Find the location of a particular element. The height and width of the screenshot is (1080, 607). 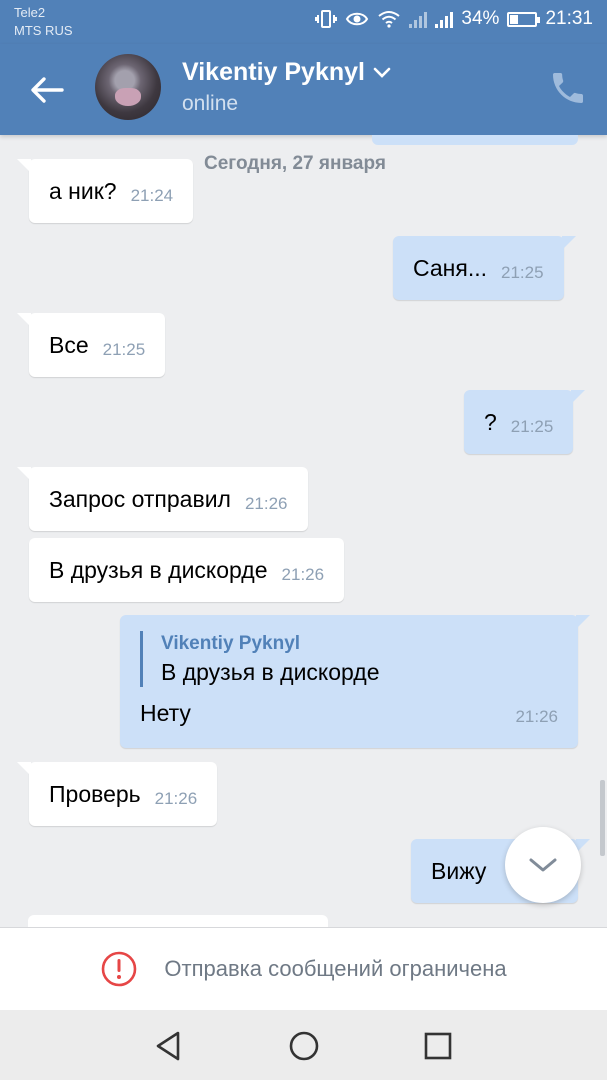

call-button is located at coordinates (568, 88).